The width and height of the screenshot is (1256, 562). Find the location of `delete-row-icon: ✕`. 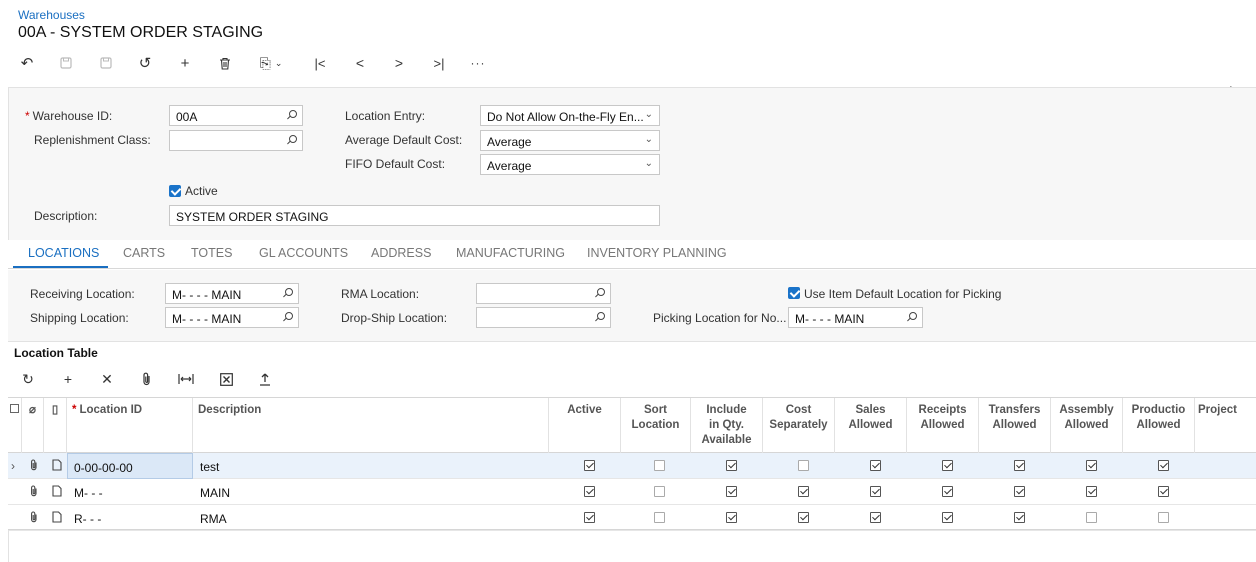

delete-row-icon: ✕ is located at coordinates (107, 379).